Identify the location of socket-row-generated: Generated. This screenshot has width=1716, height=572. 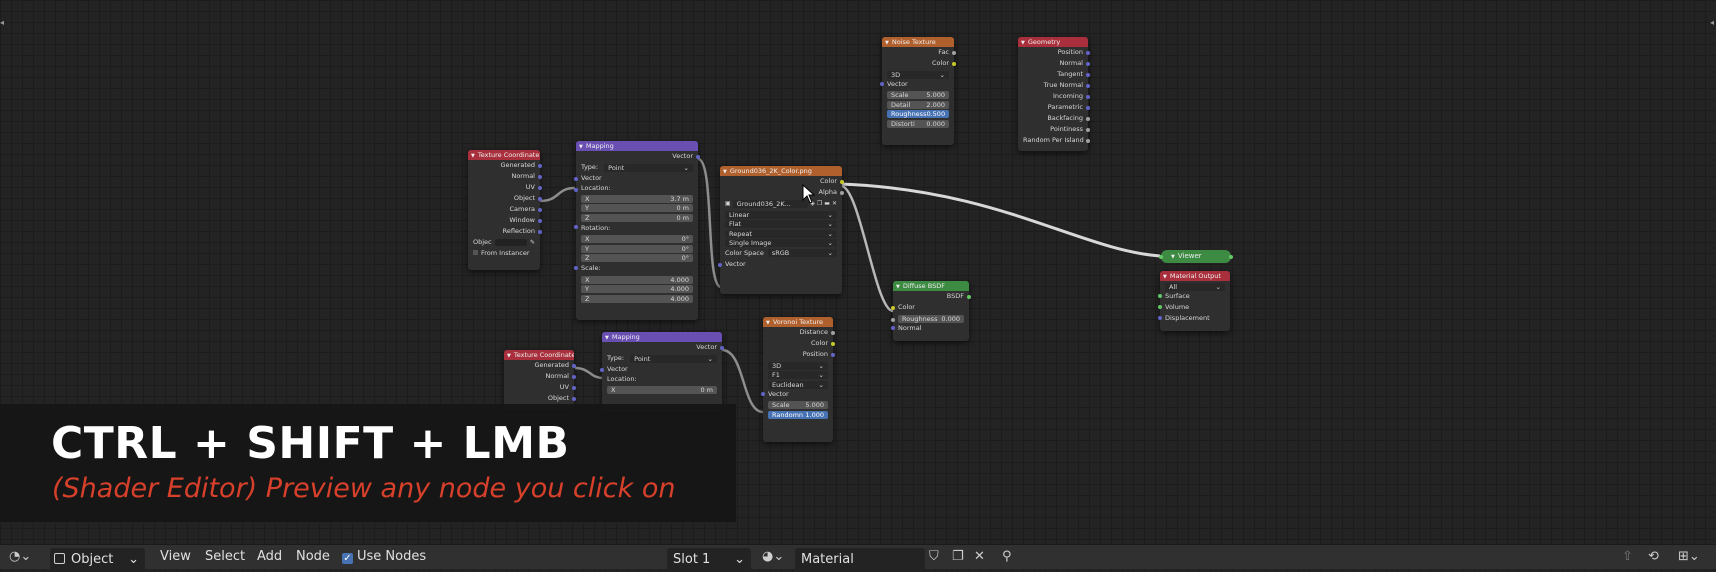
(505, 165).